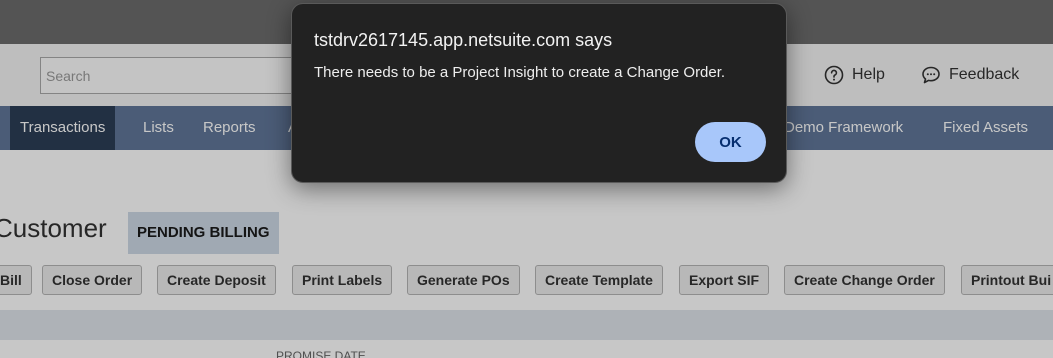 The width and height of the screenshot is (1053, 358). What do you see at coordinates (730, 142) in the screenshot?
I see `ok-button: OK` at bounding box center [730, 142].